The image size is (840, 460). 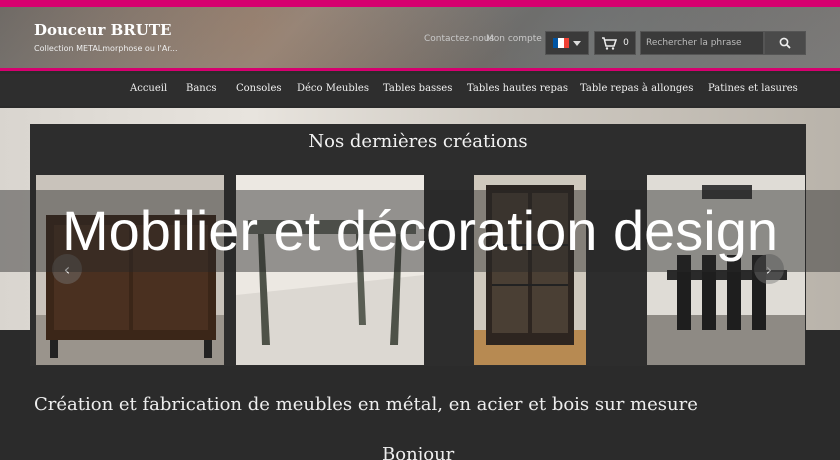 What do you see at coordinates (702, 43) in the screenshot?
I see `search-input` at bounding box center [702, 43].